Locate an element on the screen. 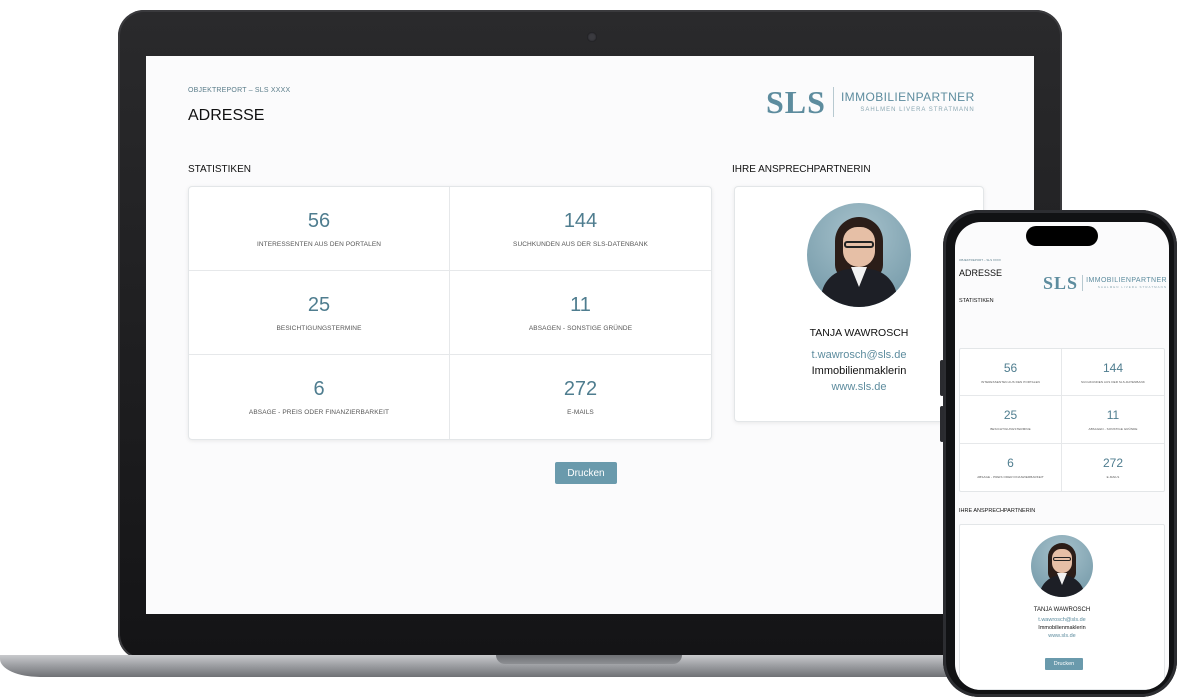  laptop-hinge-notch is located at coordinates (589, 659).